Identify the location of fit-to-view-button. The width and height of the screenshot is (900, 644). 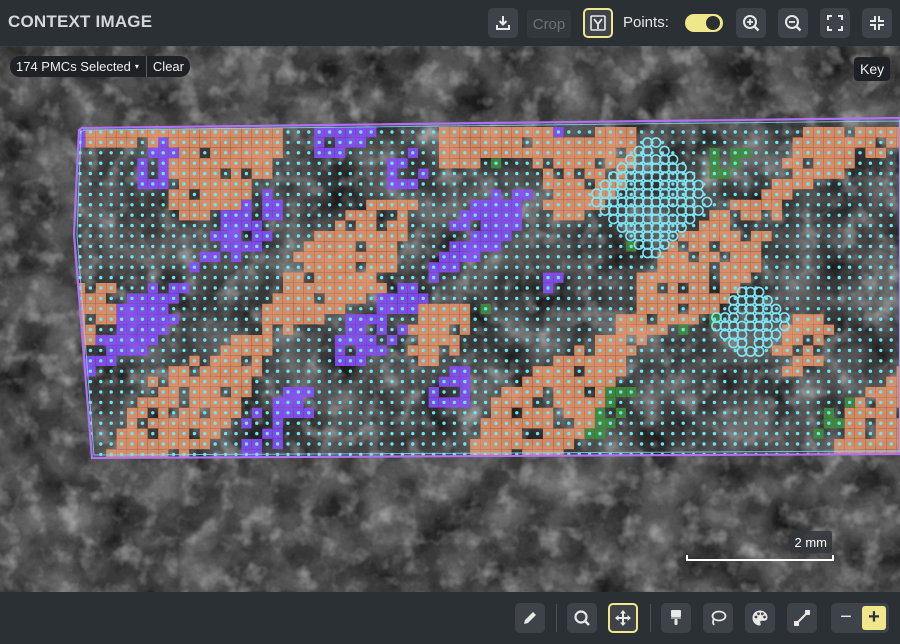
(835, 23).